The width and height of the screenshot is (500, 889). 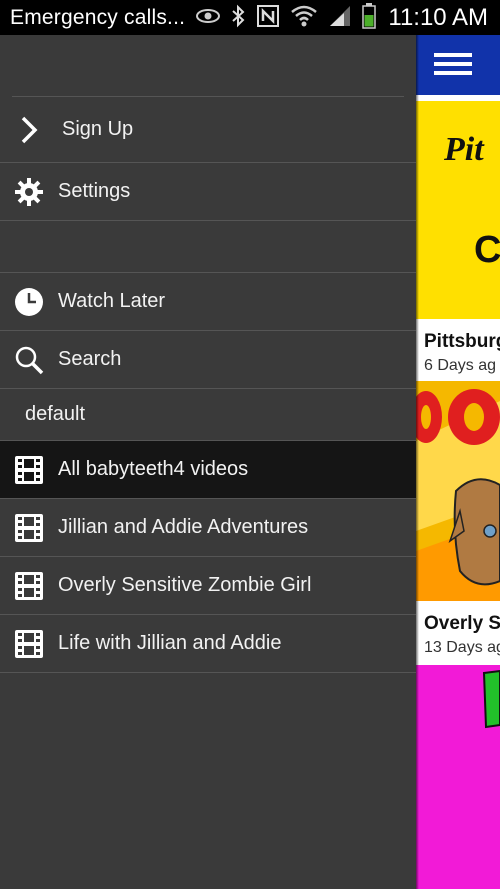 I want to click on app-bar, so click(x=458, y=65).